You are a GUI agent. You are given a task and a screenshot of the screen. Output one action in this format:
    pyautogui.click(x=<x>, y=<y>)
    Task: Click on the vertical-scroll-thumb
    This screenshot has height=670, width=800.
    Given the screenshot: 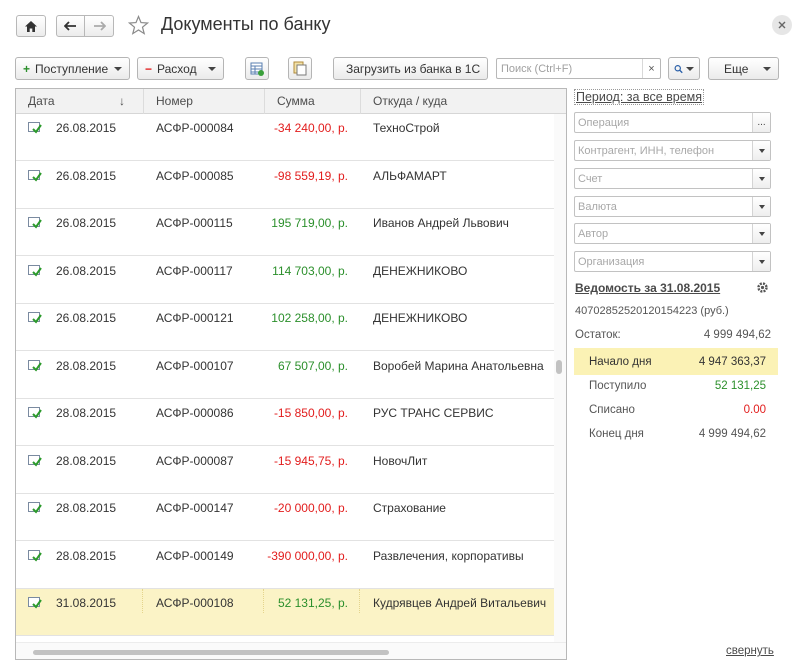 What is the action you would take?
    pyautogui.click(x=559, y=367)
    